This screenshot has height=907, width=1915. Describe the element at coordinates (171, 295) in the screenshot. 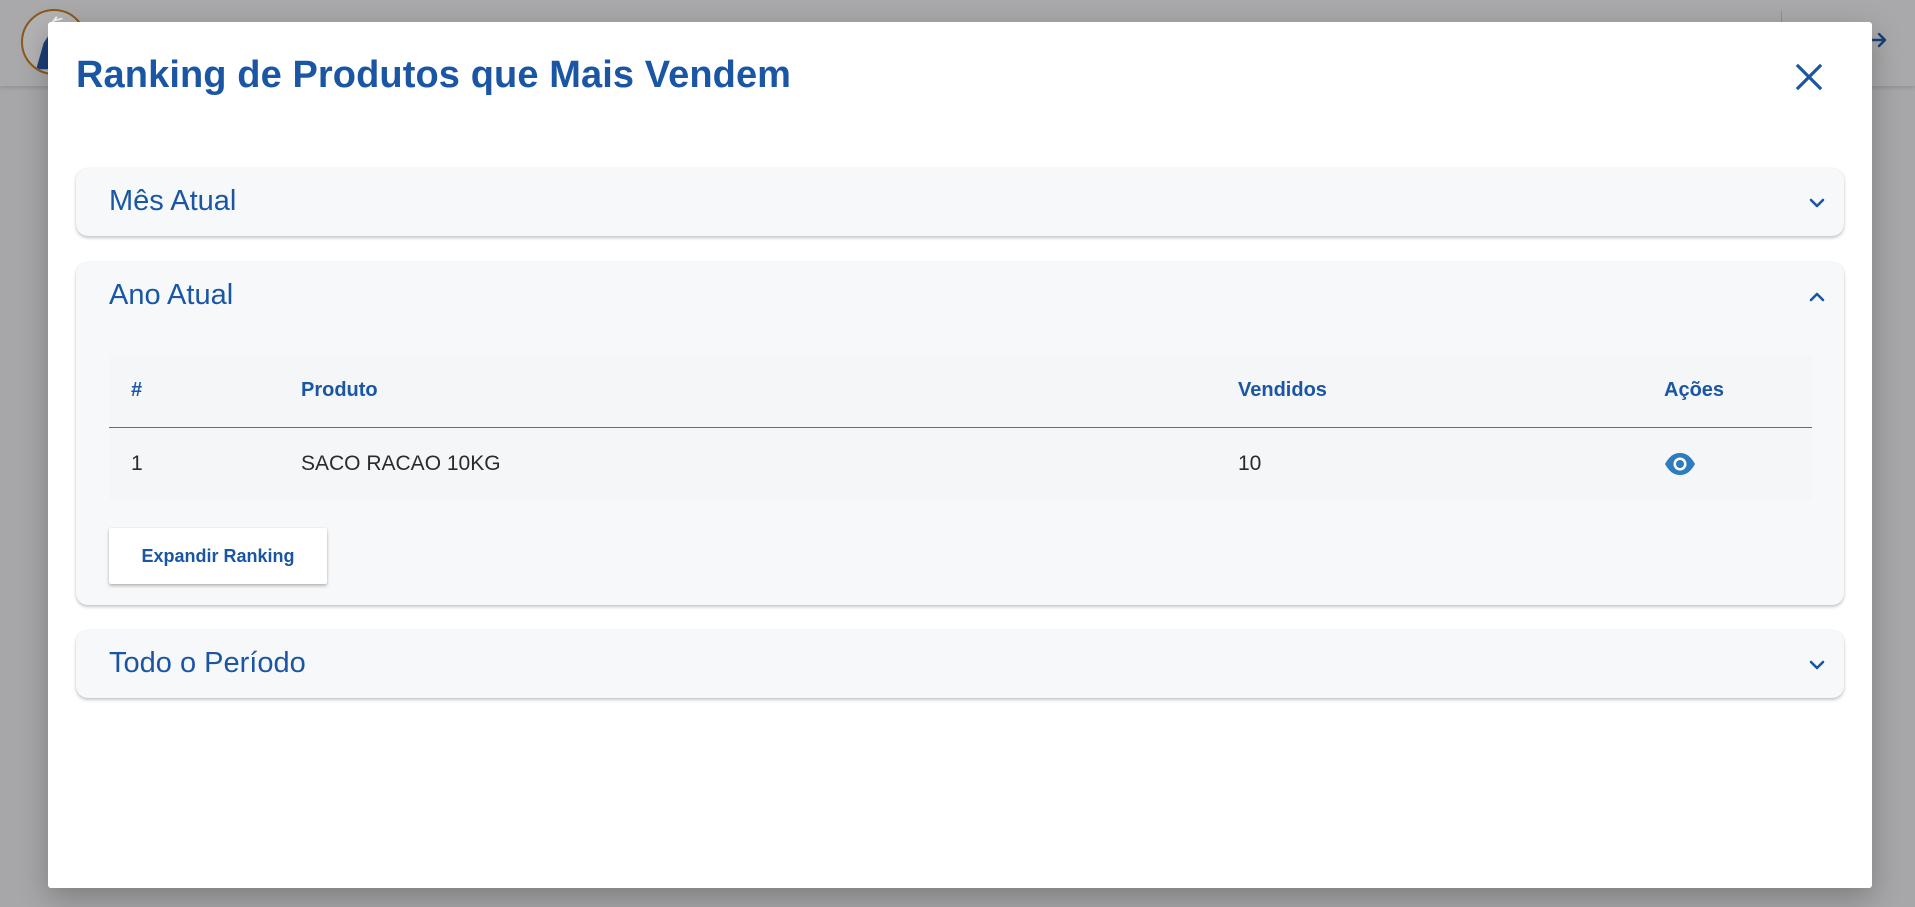

I see `panel-title: Ano Atual` at that location.